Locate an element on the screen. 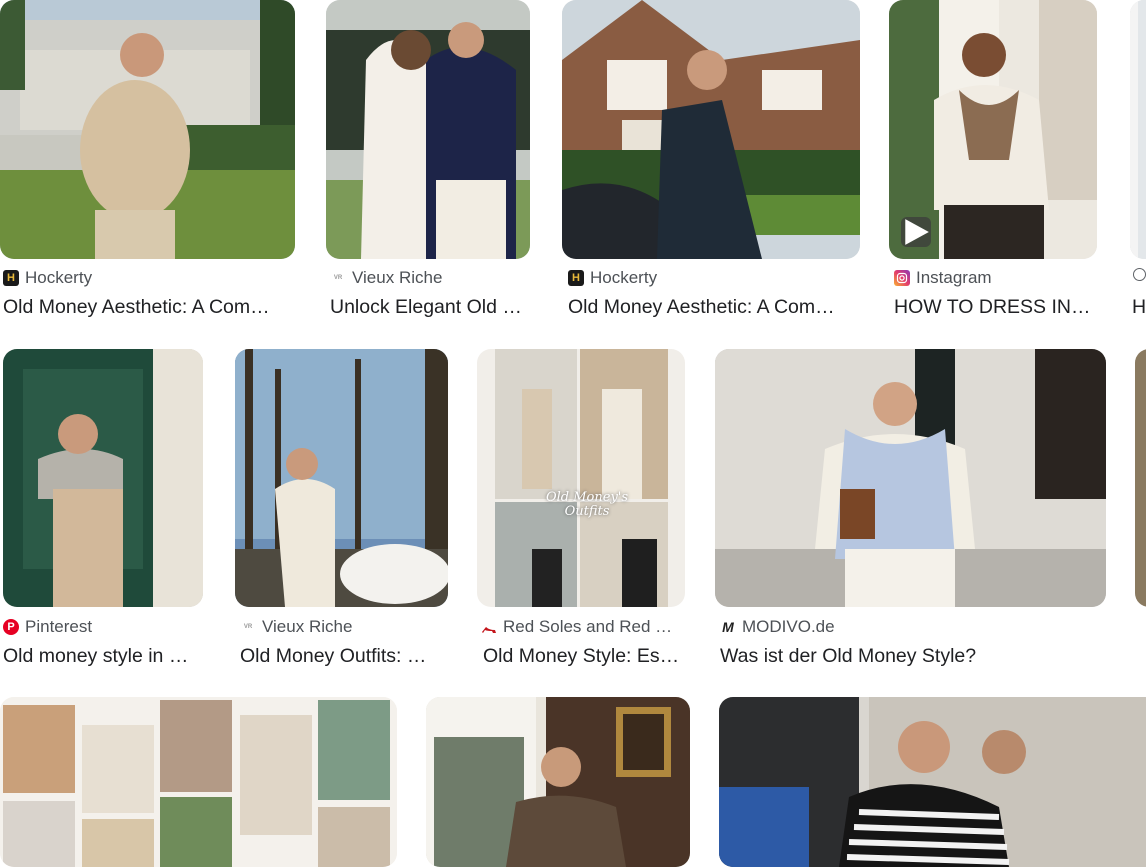 The height and width of the screenshot is (867, 1146). result-source: Instagram is located at coordinates (954, 277).